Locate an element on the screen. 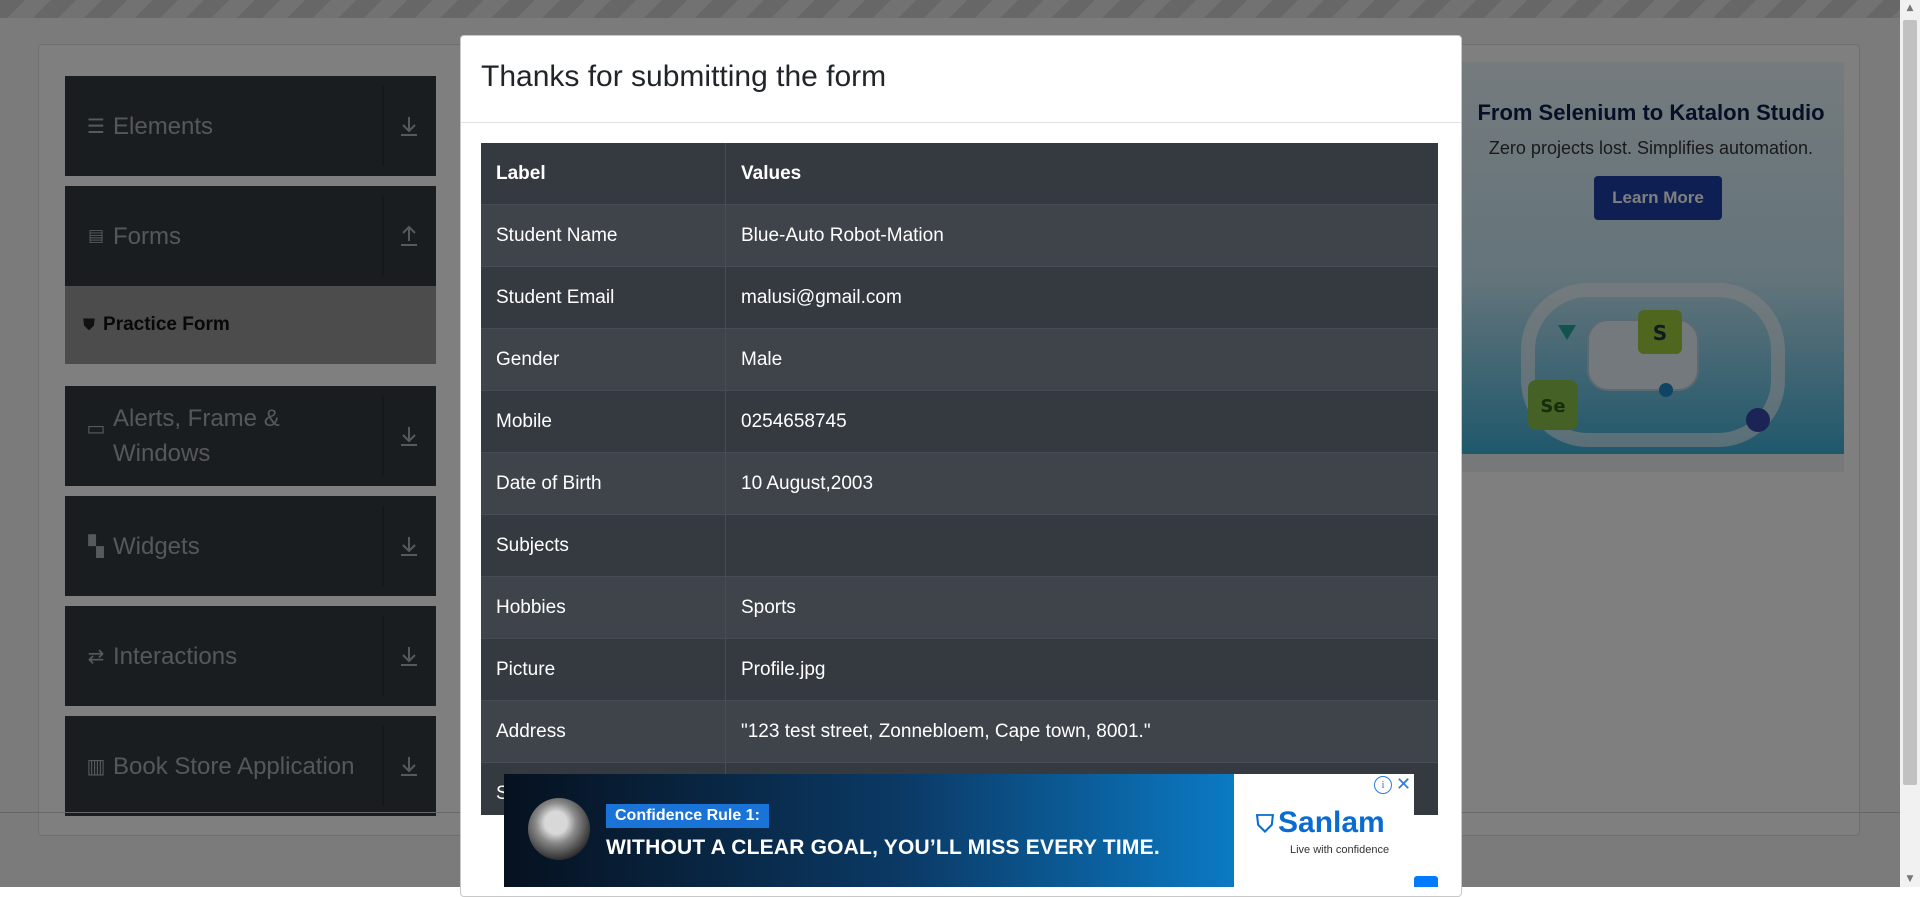  brand-name: Sanlam is located at coordinates (1331, 822).